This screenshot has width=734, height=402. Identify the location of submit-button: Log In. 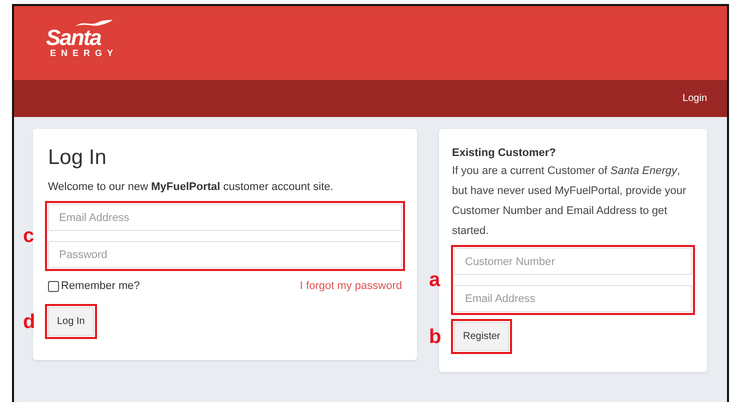
(71, 321).